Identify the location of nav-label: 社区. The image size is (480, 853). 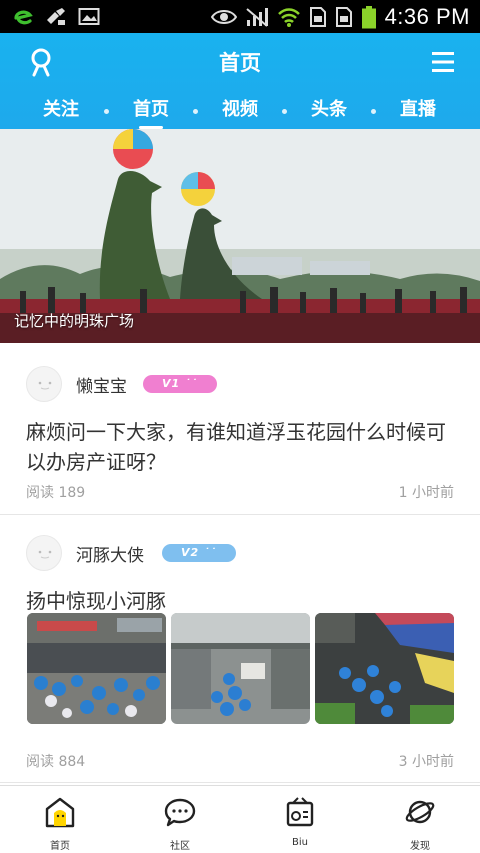
(180, 846).